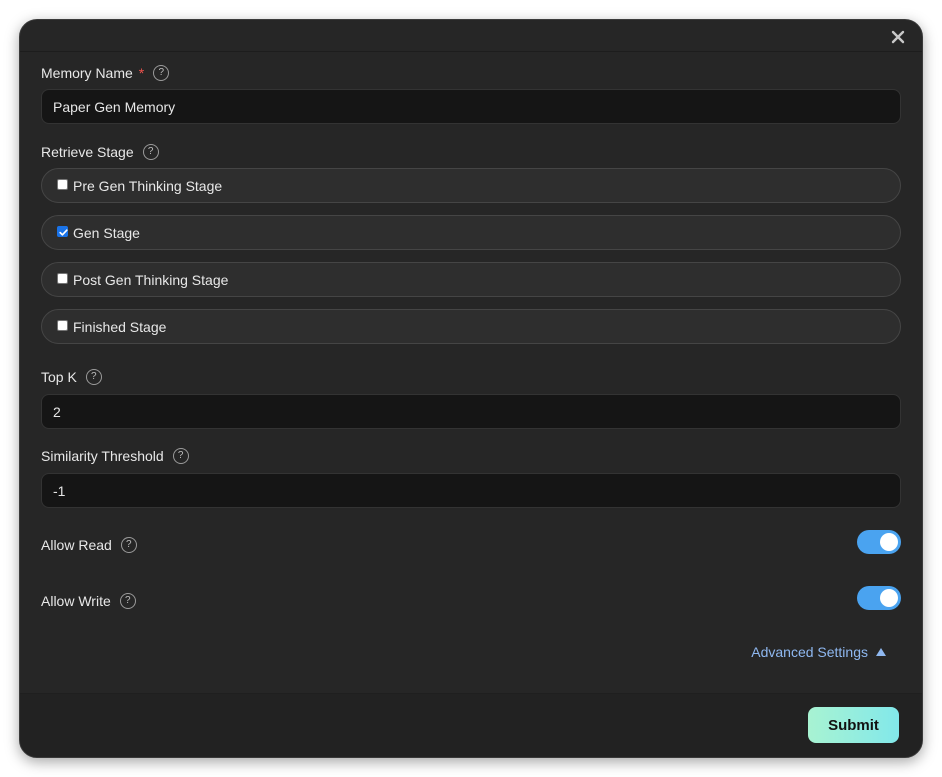  What do you see at coordinates (102, 456) in the screenshot?
I see `similarity-threshold-label: Similarity Threshold` at bounding box center [102, 456].